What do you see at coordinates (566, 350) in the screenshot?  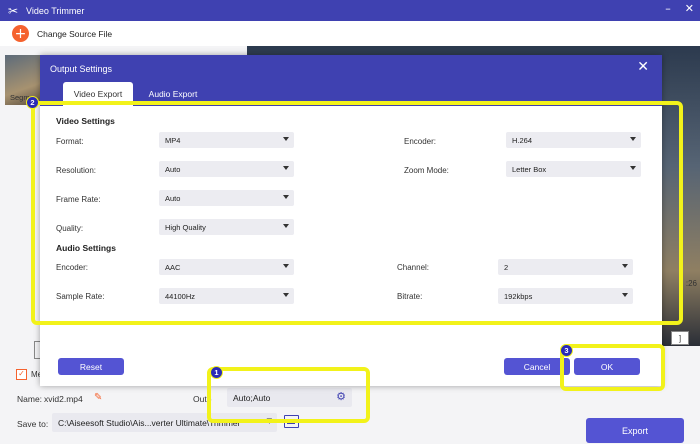 I see `step-badge-3: 3` at bounding box center [566, 350].